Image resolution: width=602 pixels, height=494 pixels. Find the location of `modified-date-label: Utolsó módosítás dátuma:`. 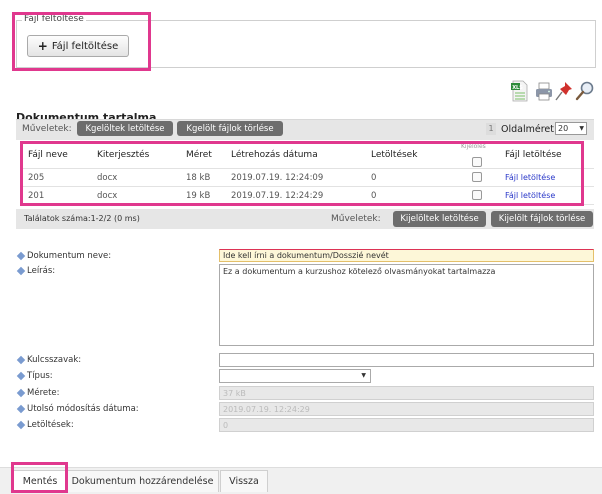

modified-date-label: Utolsó módosítás dátuma: is located at coordinates (77, 409).